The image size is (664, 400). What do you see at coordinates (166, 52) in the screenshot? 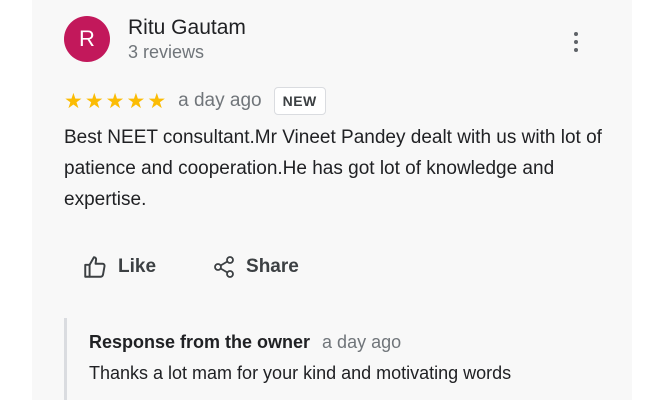
I see `reviewer-review-count: 3 reviews` at bounding box center [166, 52].